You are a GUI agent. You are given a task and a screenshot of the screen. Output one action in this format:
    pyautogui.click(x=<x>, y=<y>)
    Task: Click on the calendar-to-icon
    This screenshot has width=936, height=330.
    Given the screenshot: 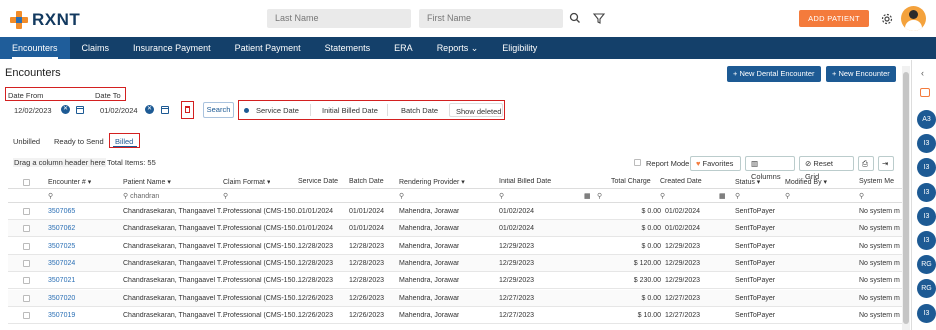 What is the action you would take?
    pyautogui.click(x=165, y=110)
    